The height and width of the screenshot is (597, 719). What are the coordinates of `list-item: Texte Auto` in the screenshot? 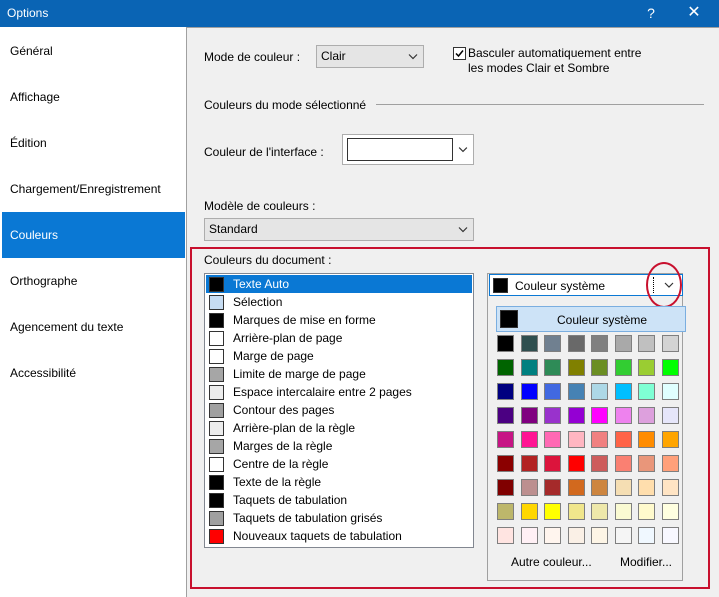 It's located at (339, 284).